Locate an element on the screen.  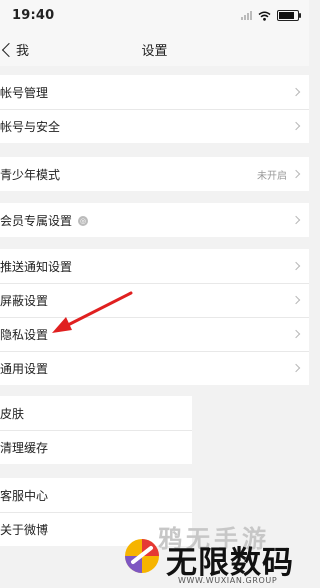
watermark: 鸦无手游 无限数码 WWW.WUXIAN.GROUP is located at coordinates (213, 550).